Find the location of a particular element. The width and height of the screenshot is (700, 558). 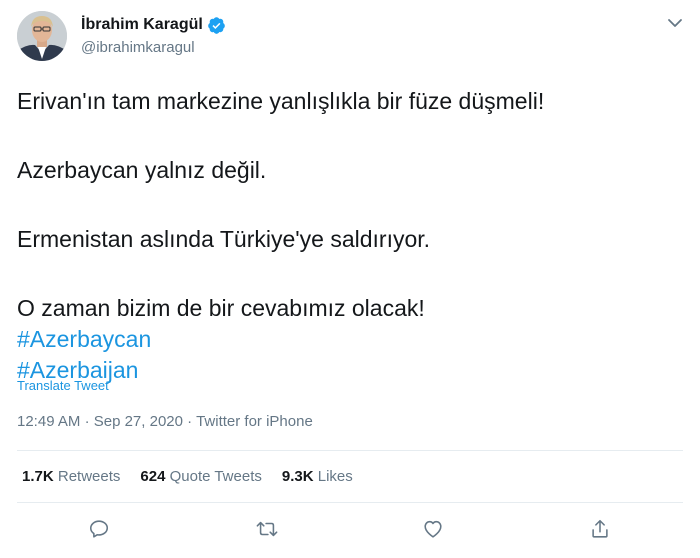

likes-stat: 9.3K Likes is located at coordinates (317, 476).